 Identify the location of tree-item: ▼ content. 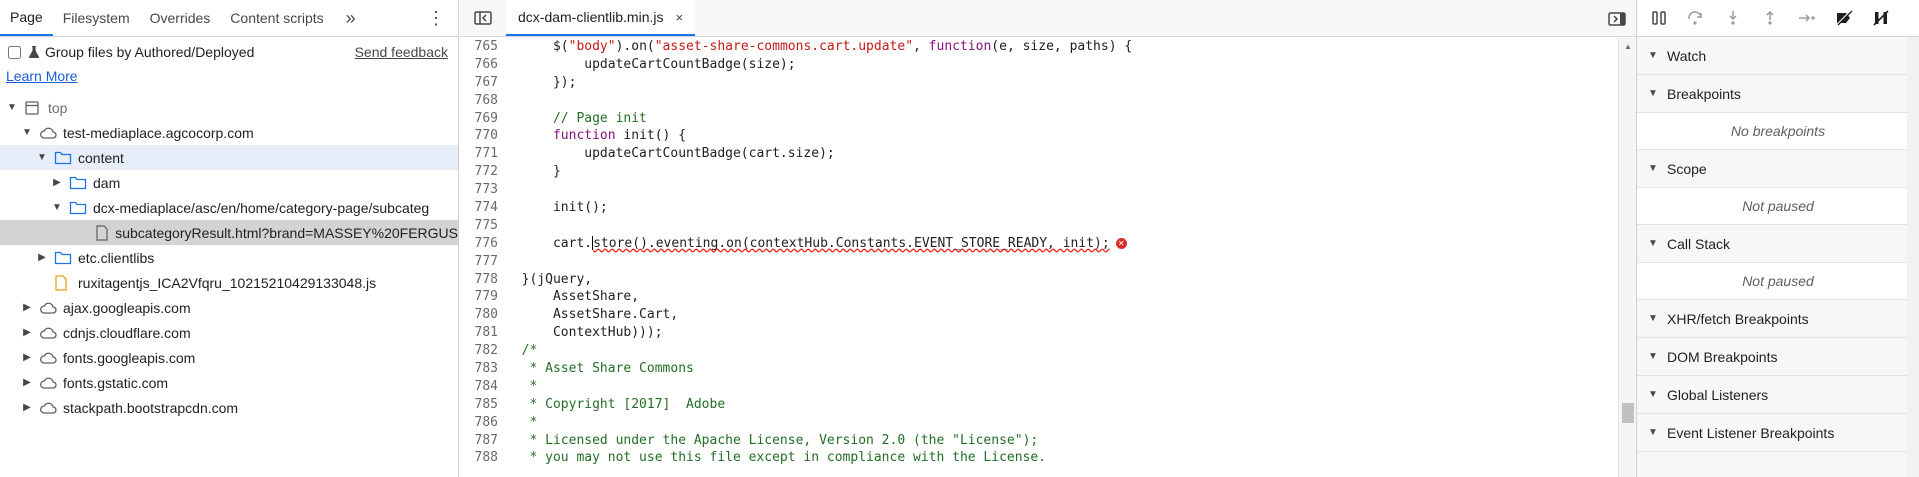
(229, 157).